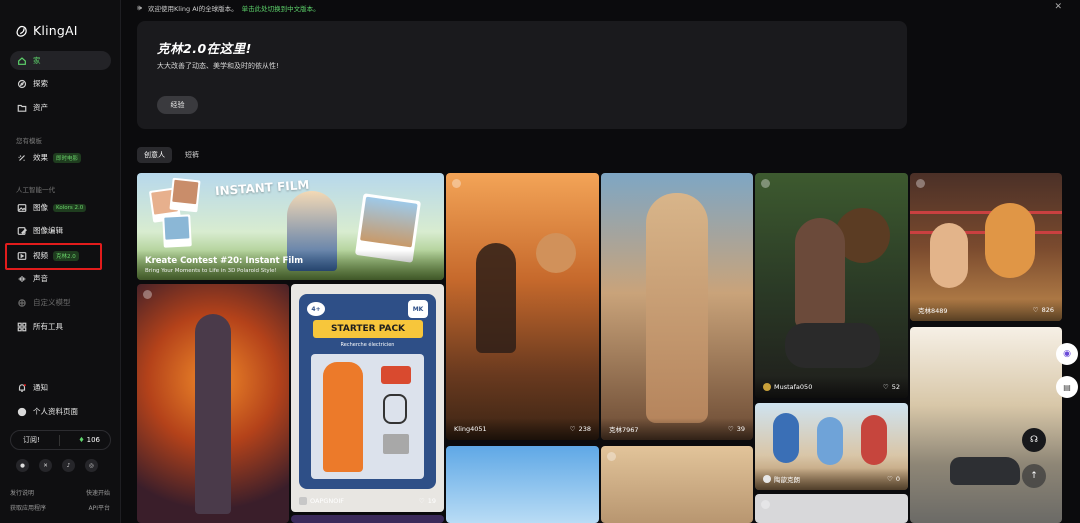 This screenshot has width=1080, height=523. Describe the element at coordinates (431, 501) in the screenshot. I see `like-count: 19` at that location.